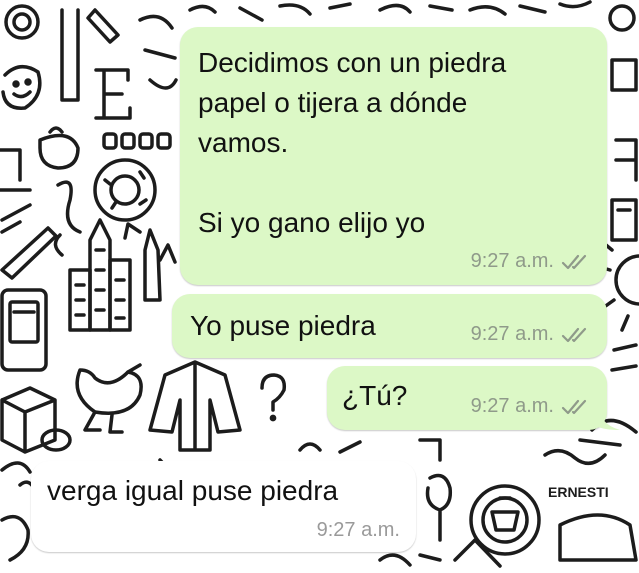  Describe the element at coordinates (467, 398) in the screenshot. I see `outgoing-message-bubble: ¿Tú? 9:27 a.m.` at that location.